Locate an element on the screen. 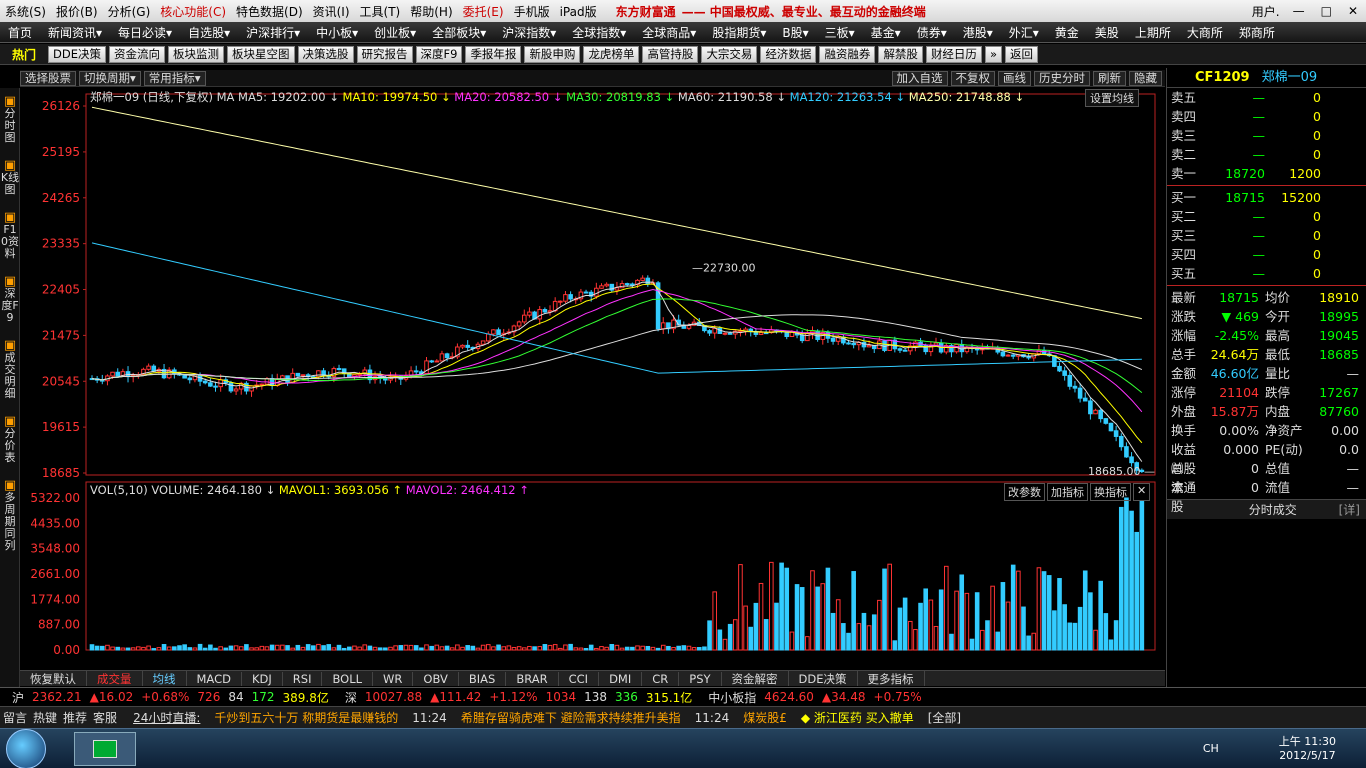 This screenshot has height=768, width=1366. toolbar-button-11: 大宗交易 is located at coordinates (729, 54).